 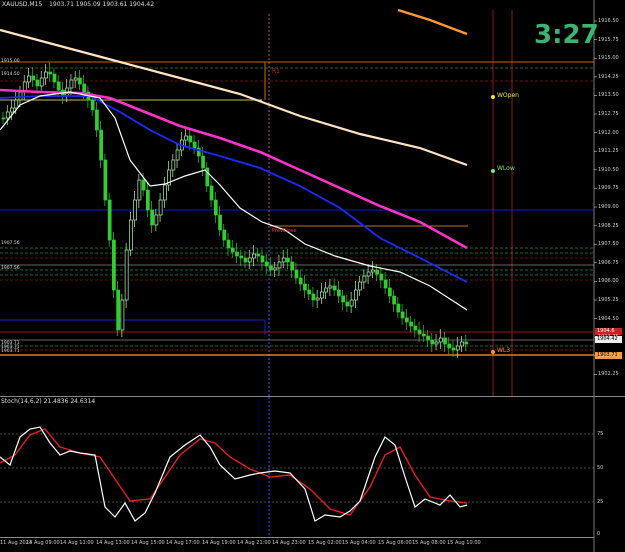 I want to click on wl3-label: WL3, so click(x=504, y=350).